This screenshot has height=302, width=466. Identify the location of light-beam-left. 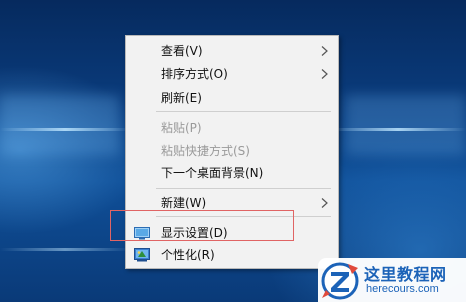
(65, 129).